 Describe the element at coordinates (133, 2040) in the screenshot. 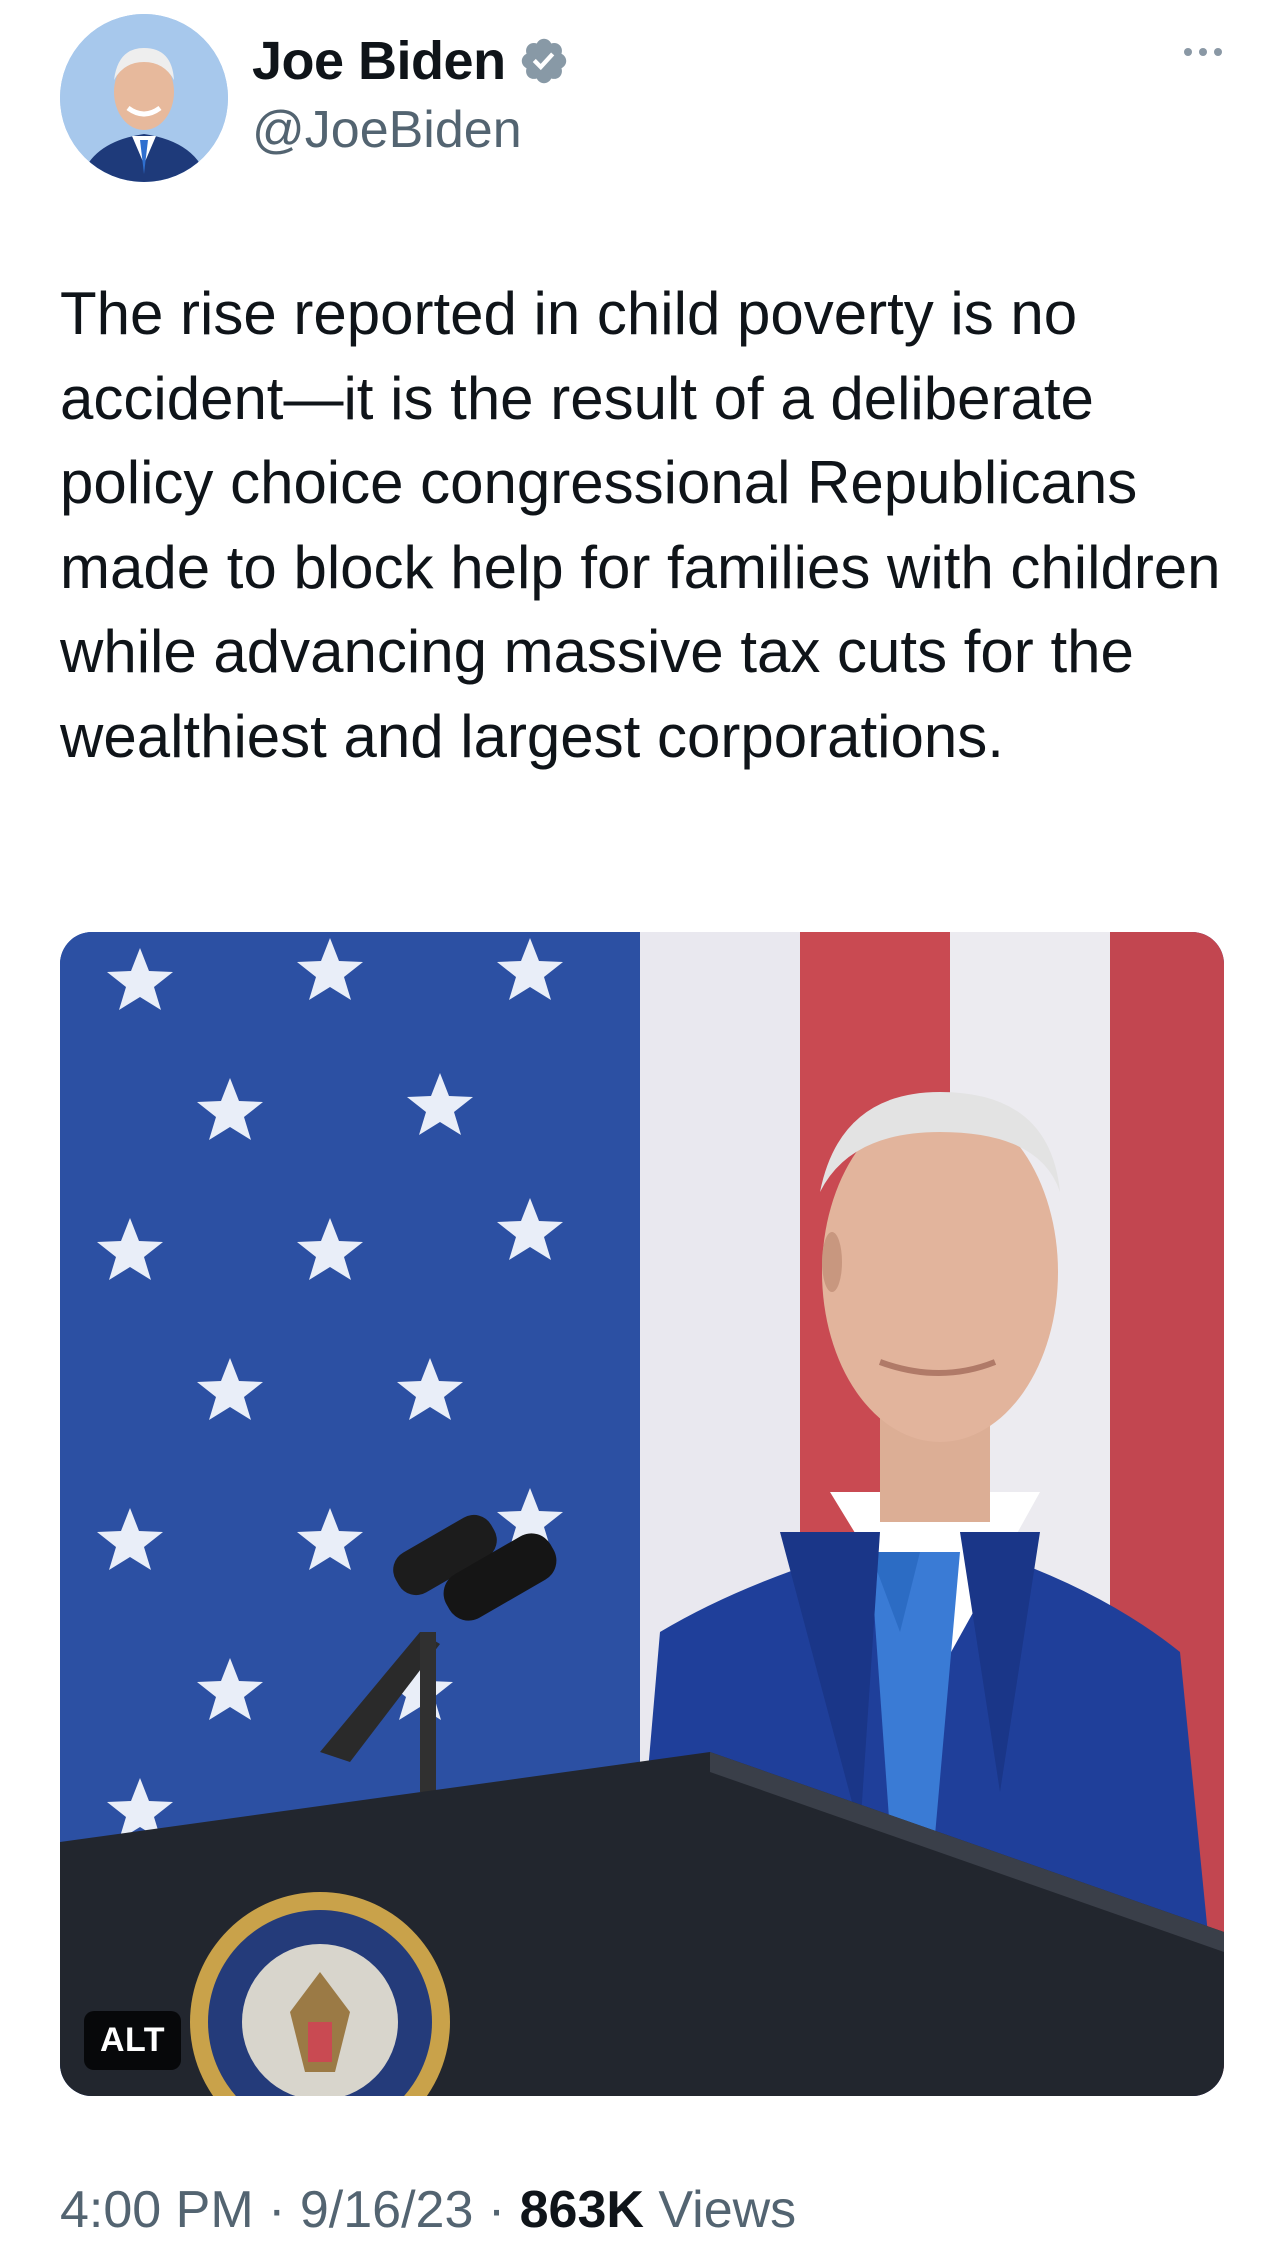

I see `alt-text-button: ALT` at that location.